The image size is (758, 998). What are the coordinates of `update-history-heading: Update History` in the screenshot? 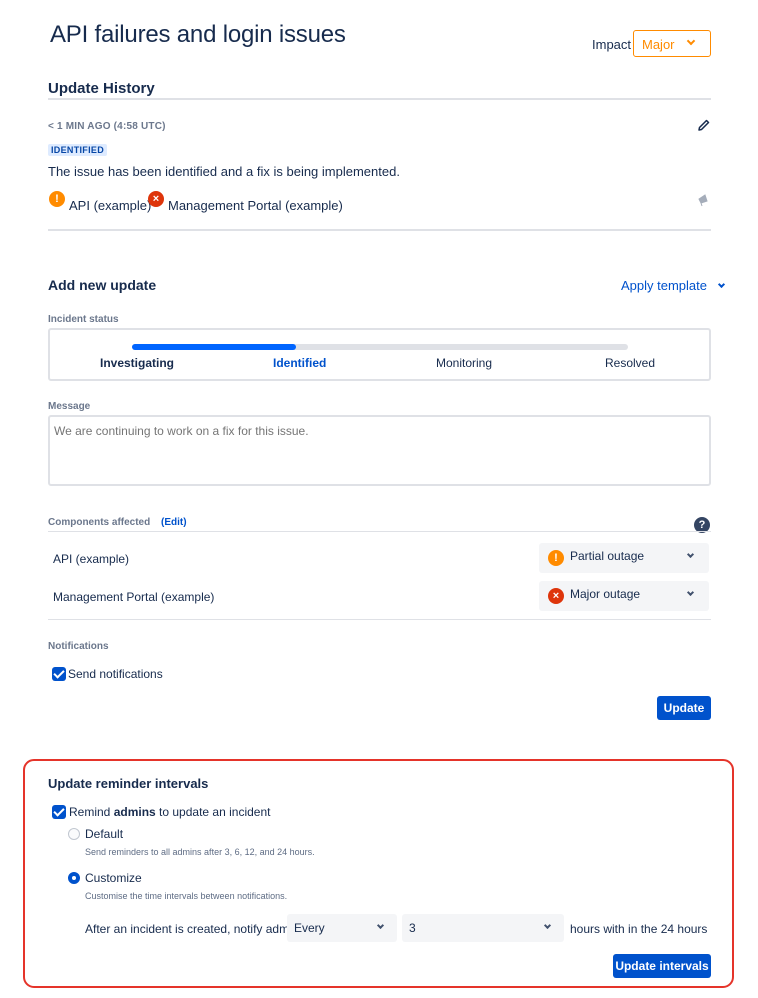 It's located at (101, 88).